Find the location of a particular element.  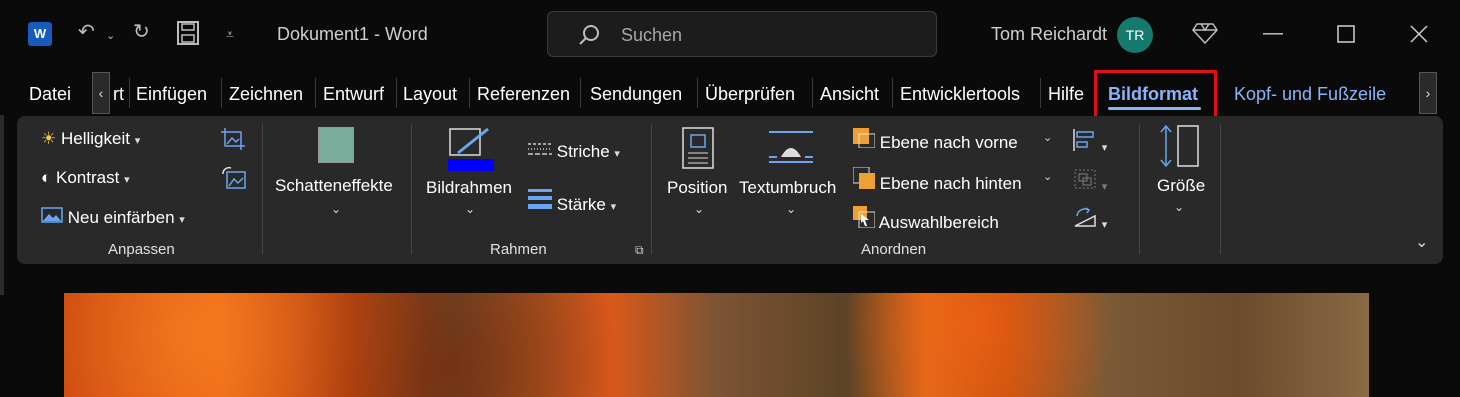

tab-scroll-right-button: › is located at coordinates (1428, 93).